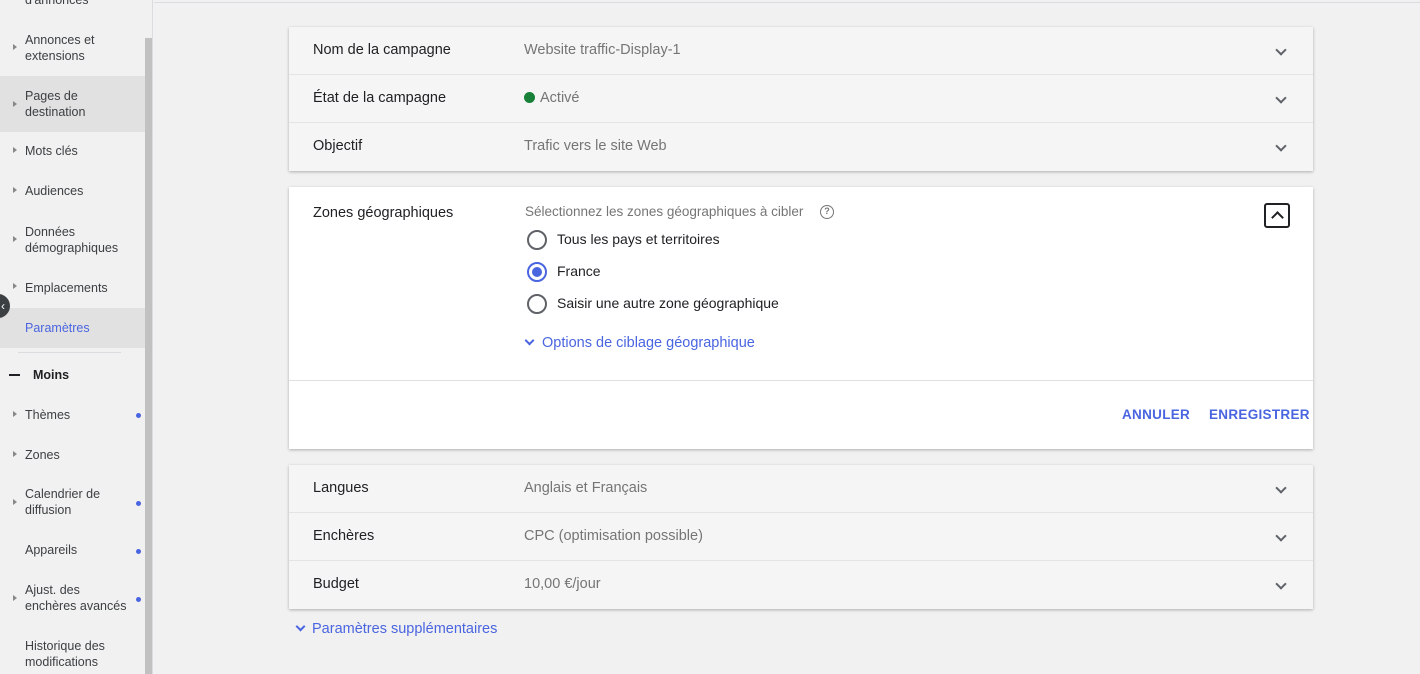  Describe the element at coordinates (57, 3) in the screenshot. I see `sidebar-item-label: d'annonces` at that location.